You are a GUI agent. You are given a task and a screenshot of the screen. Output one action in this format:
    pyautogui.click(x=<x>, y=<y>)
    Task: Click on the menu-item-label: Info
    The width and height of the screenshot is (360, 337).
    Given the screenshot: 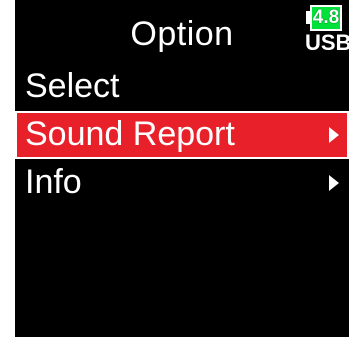 What is the action you would take?
    pyautogui.click(x=53, y=182)
    